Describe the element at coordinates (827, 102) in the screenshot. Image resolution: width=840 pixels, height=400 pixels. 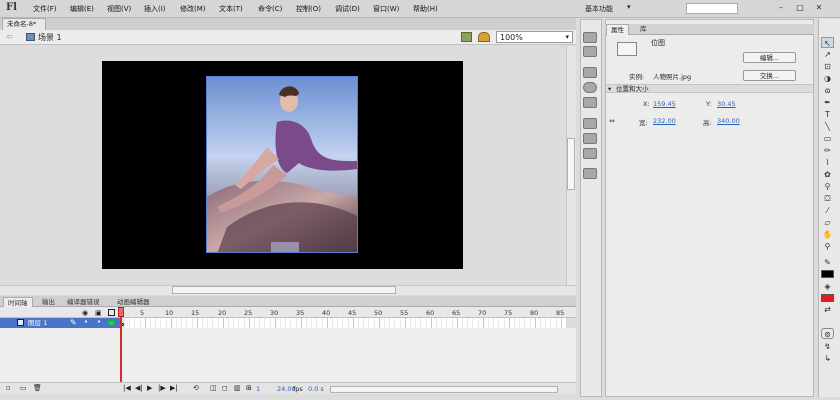
I see `pen-tool-icon: ✒` at that location.